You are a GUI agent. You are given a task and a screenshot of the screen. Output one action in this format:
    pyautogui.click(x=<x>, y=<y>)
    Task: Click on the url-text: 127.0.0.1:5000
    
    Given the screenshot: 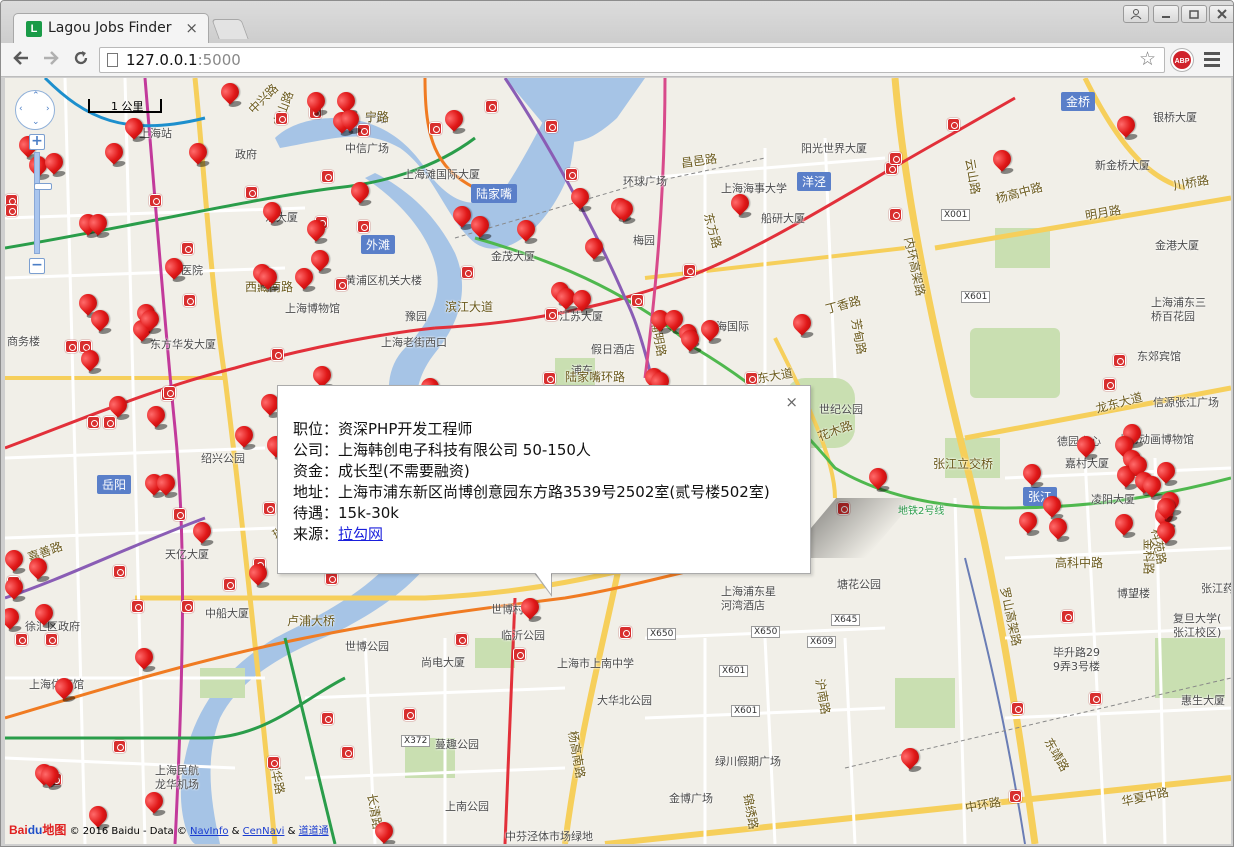 What is the action you would take?
    pyautogui.click(x=183, y=60)
    